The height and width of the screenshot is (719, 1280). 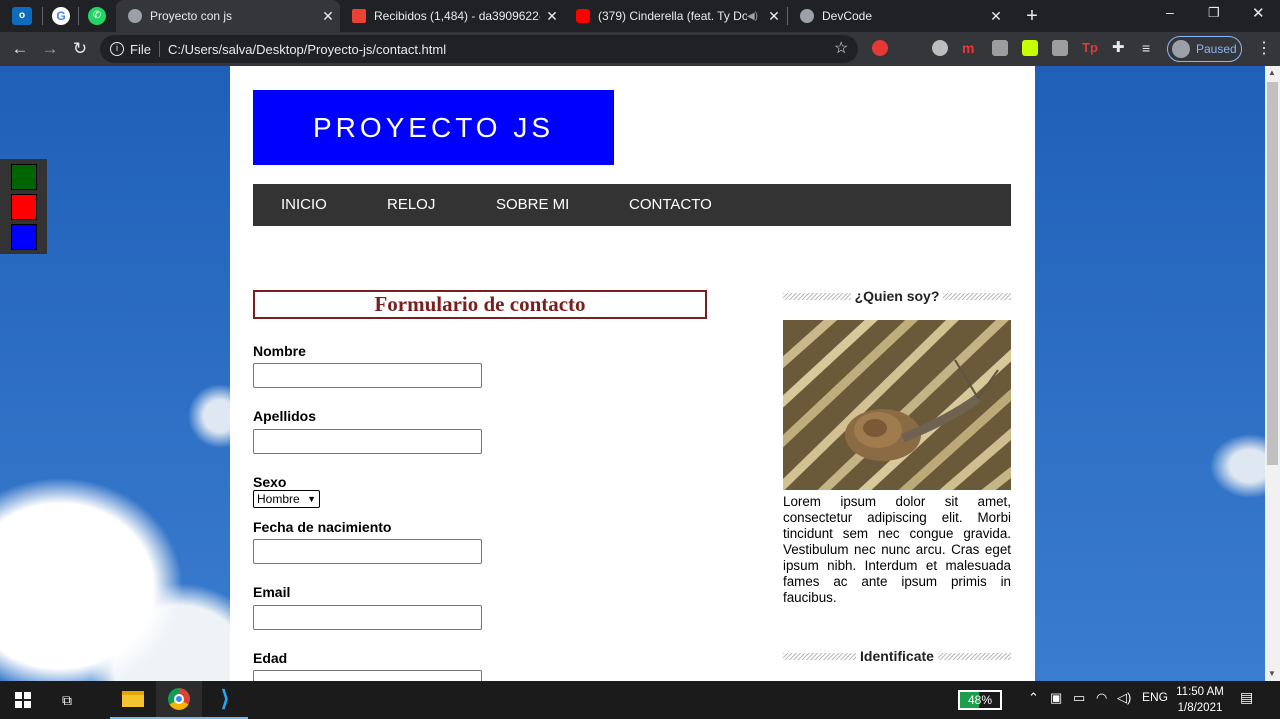 What do you see at coordinates (1259, 13) in the screenshot?
I see `close-window-button: ✕` at bounding box center [1259, 13].